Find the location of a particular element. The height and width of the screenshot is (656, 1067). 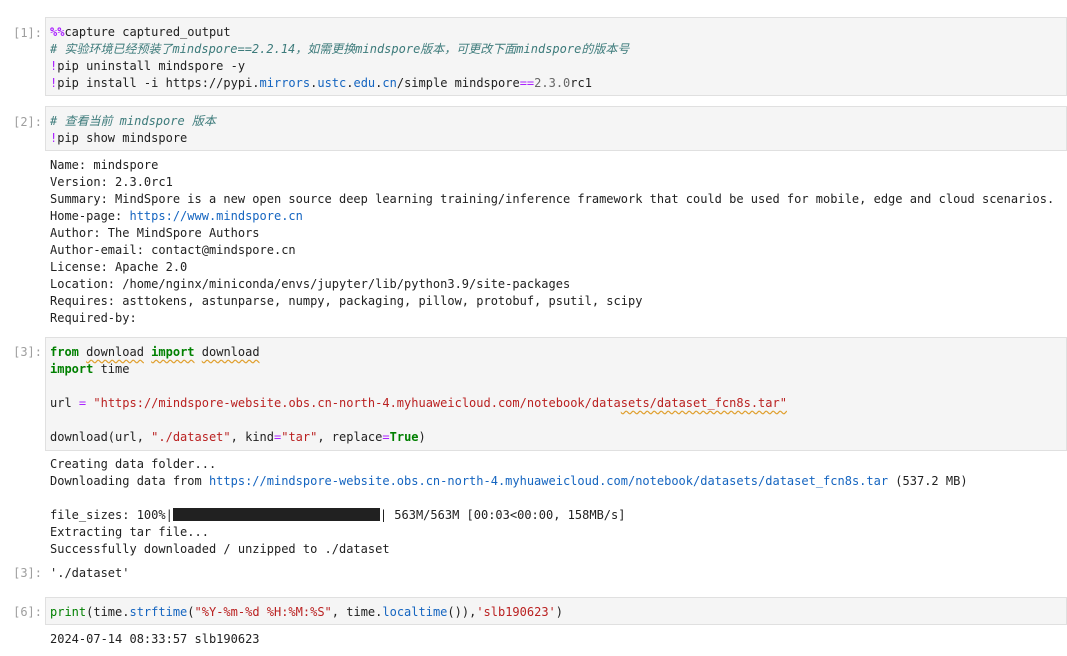

cell-3-prompt: [3]: is located at coordinates (27, 352).